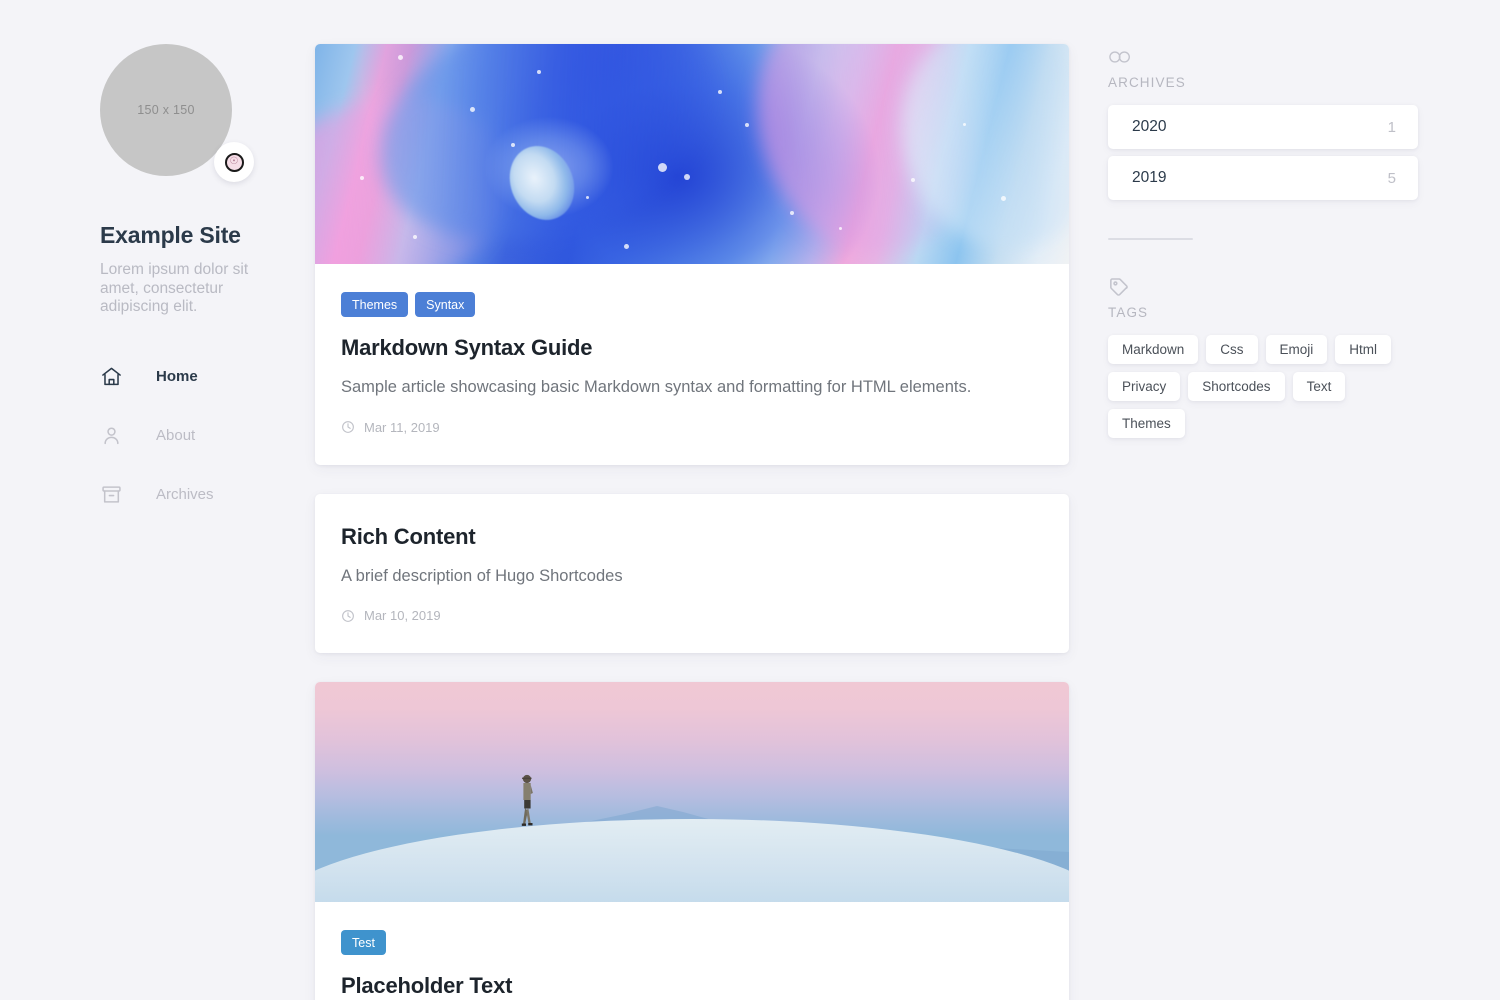  I want to click on post-date: Mar 10, 2019, so click(402, 616).